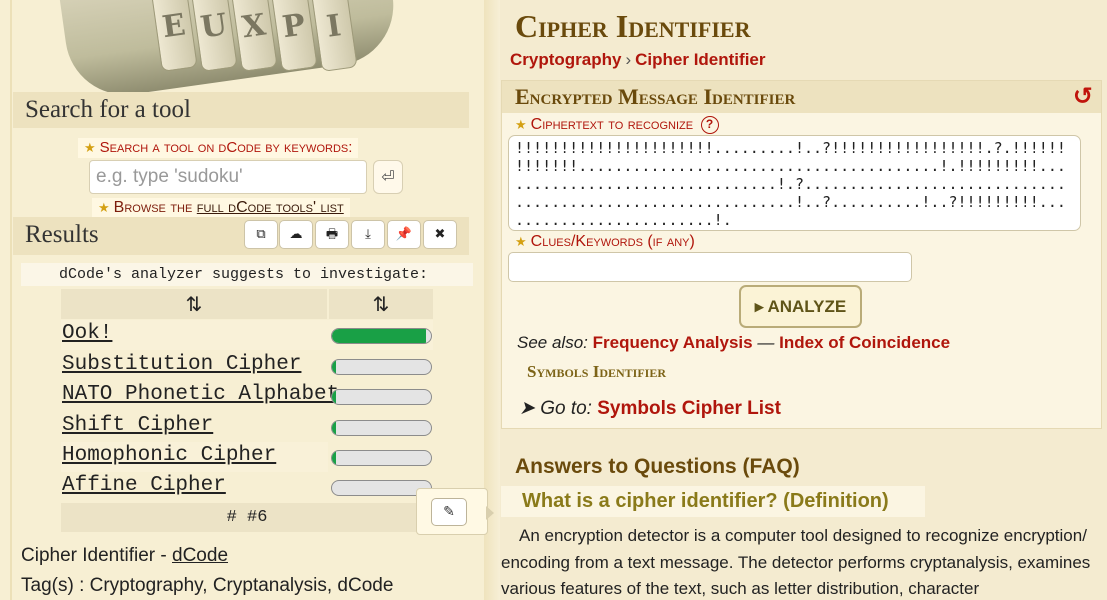  I want to click on close-icon: ✖, so click(440, 234).